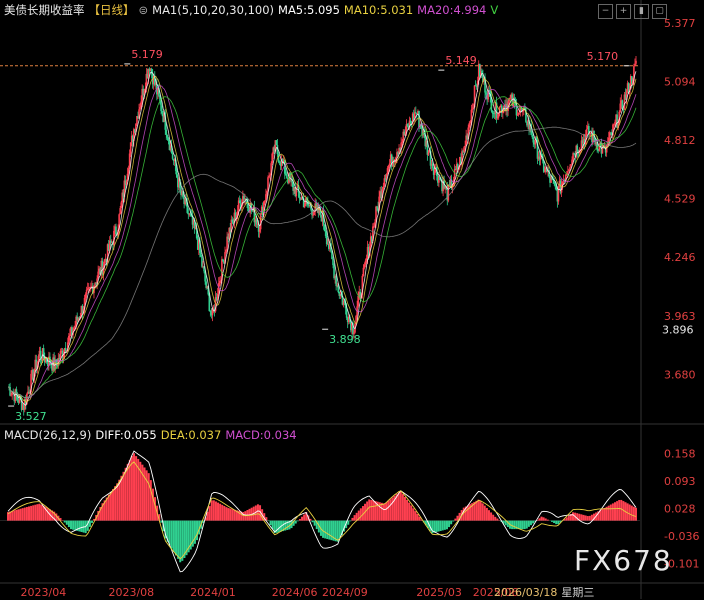 This screenshot has width=704, height=600. Describe the element at coordinates (577, 592) in the screenshot. I see `cursor-weekday: 星期三` at that location.